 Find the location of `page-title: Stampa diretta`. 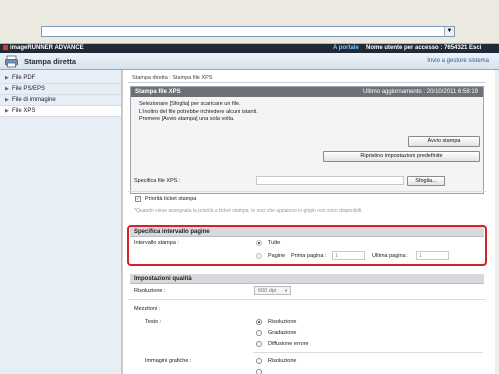

page-title: Stampa diretta is located at coordinates (50, 61).